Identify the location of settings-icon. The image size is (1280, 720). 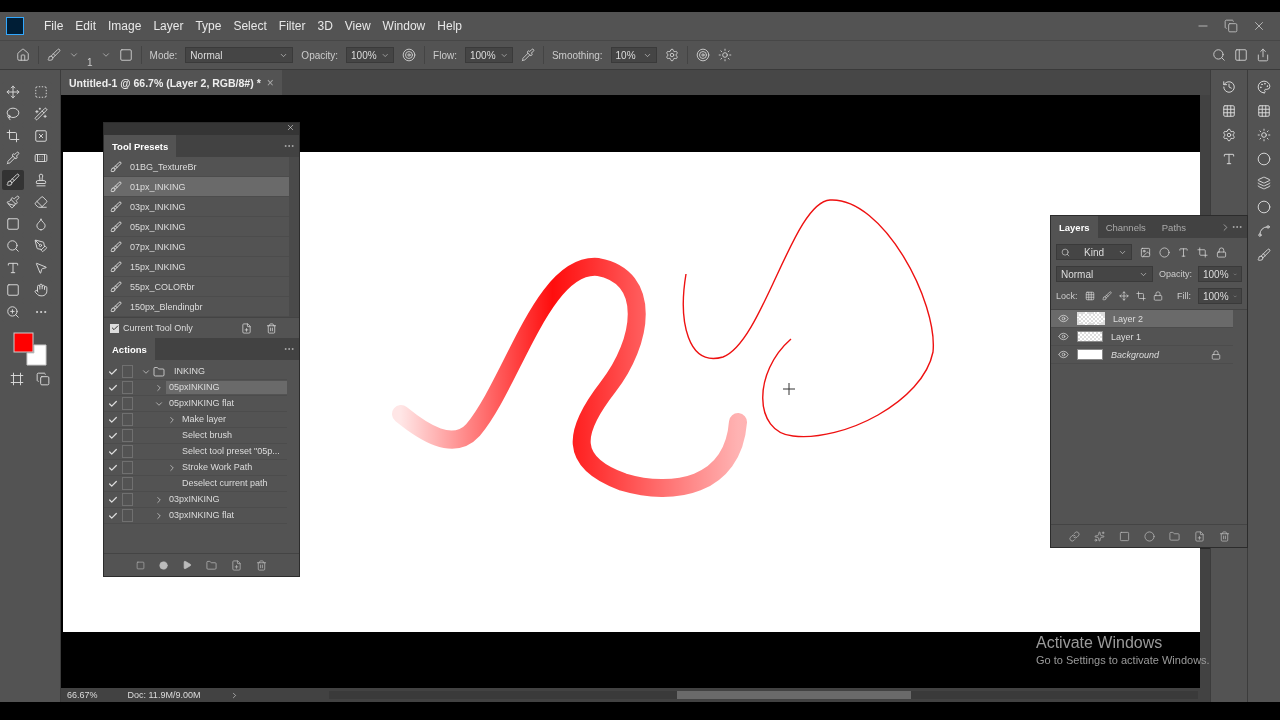
(671, 55).